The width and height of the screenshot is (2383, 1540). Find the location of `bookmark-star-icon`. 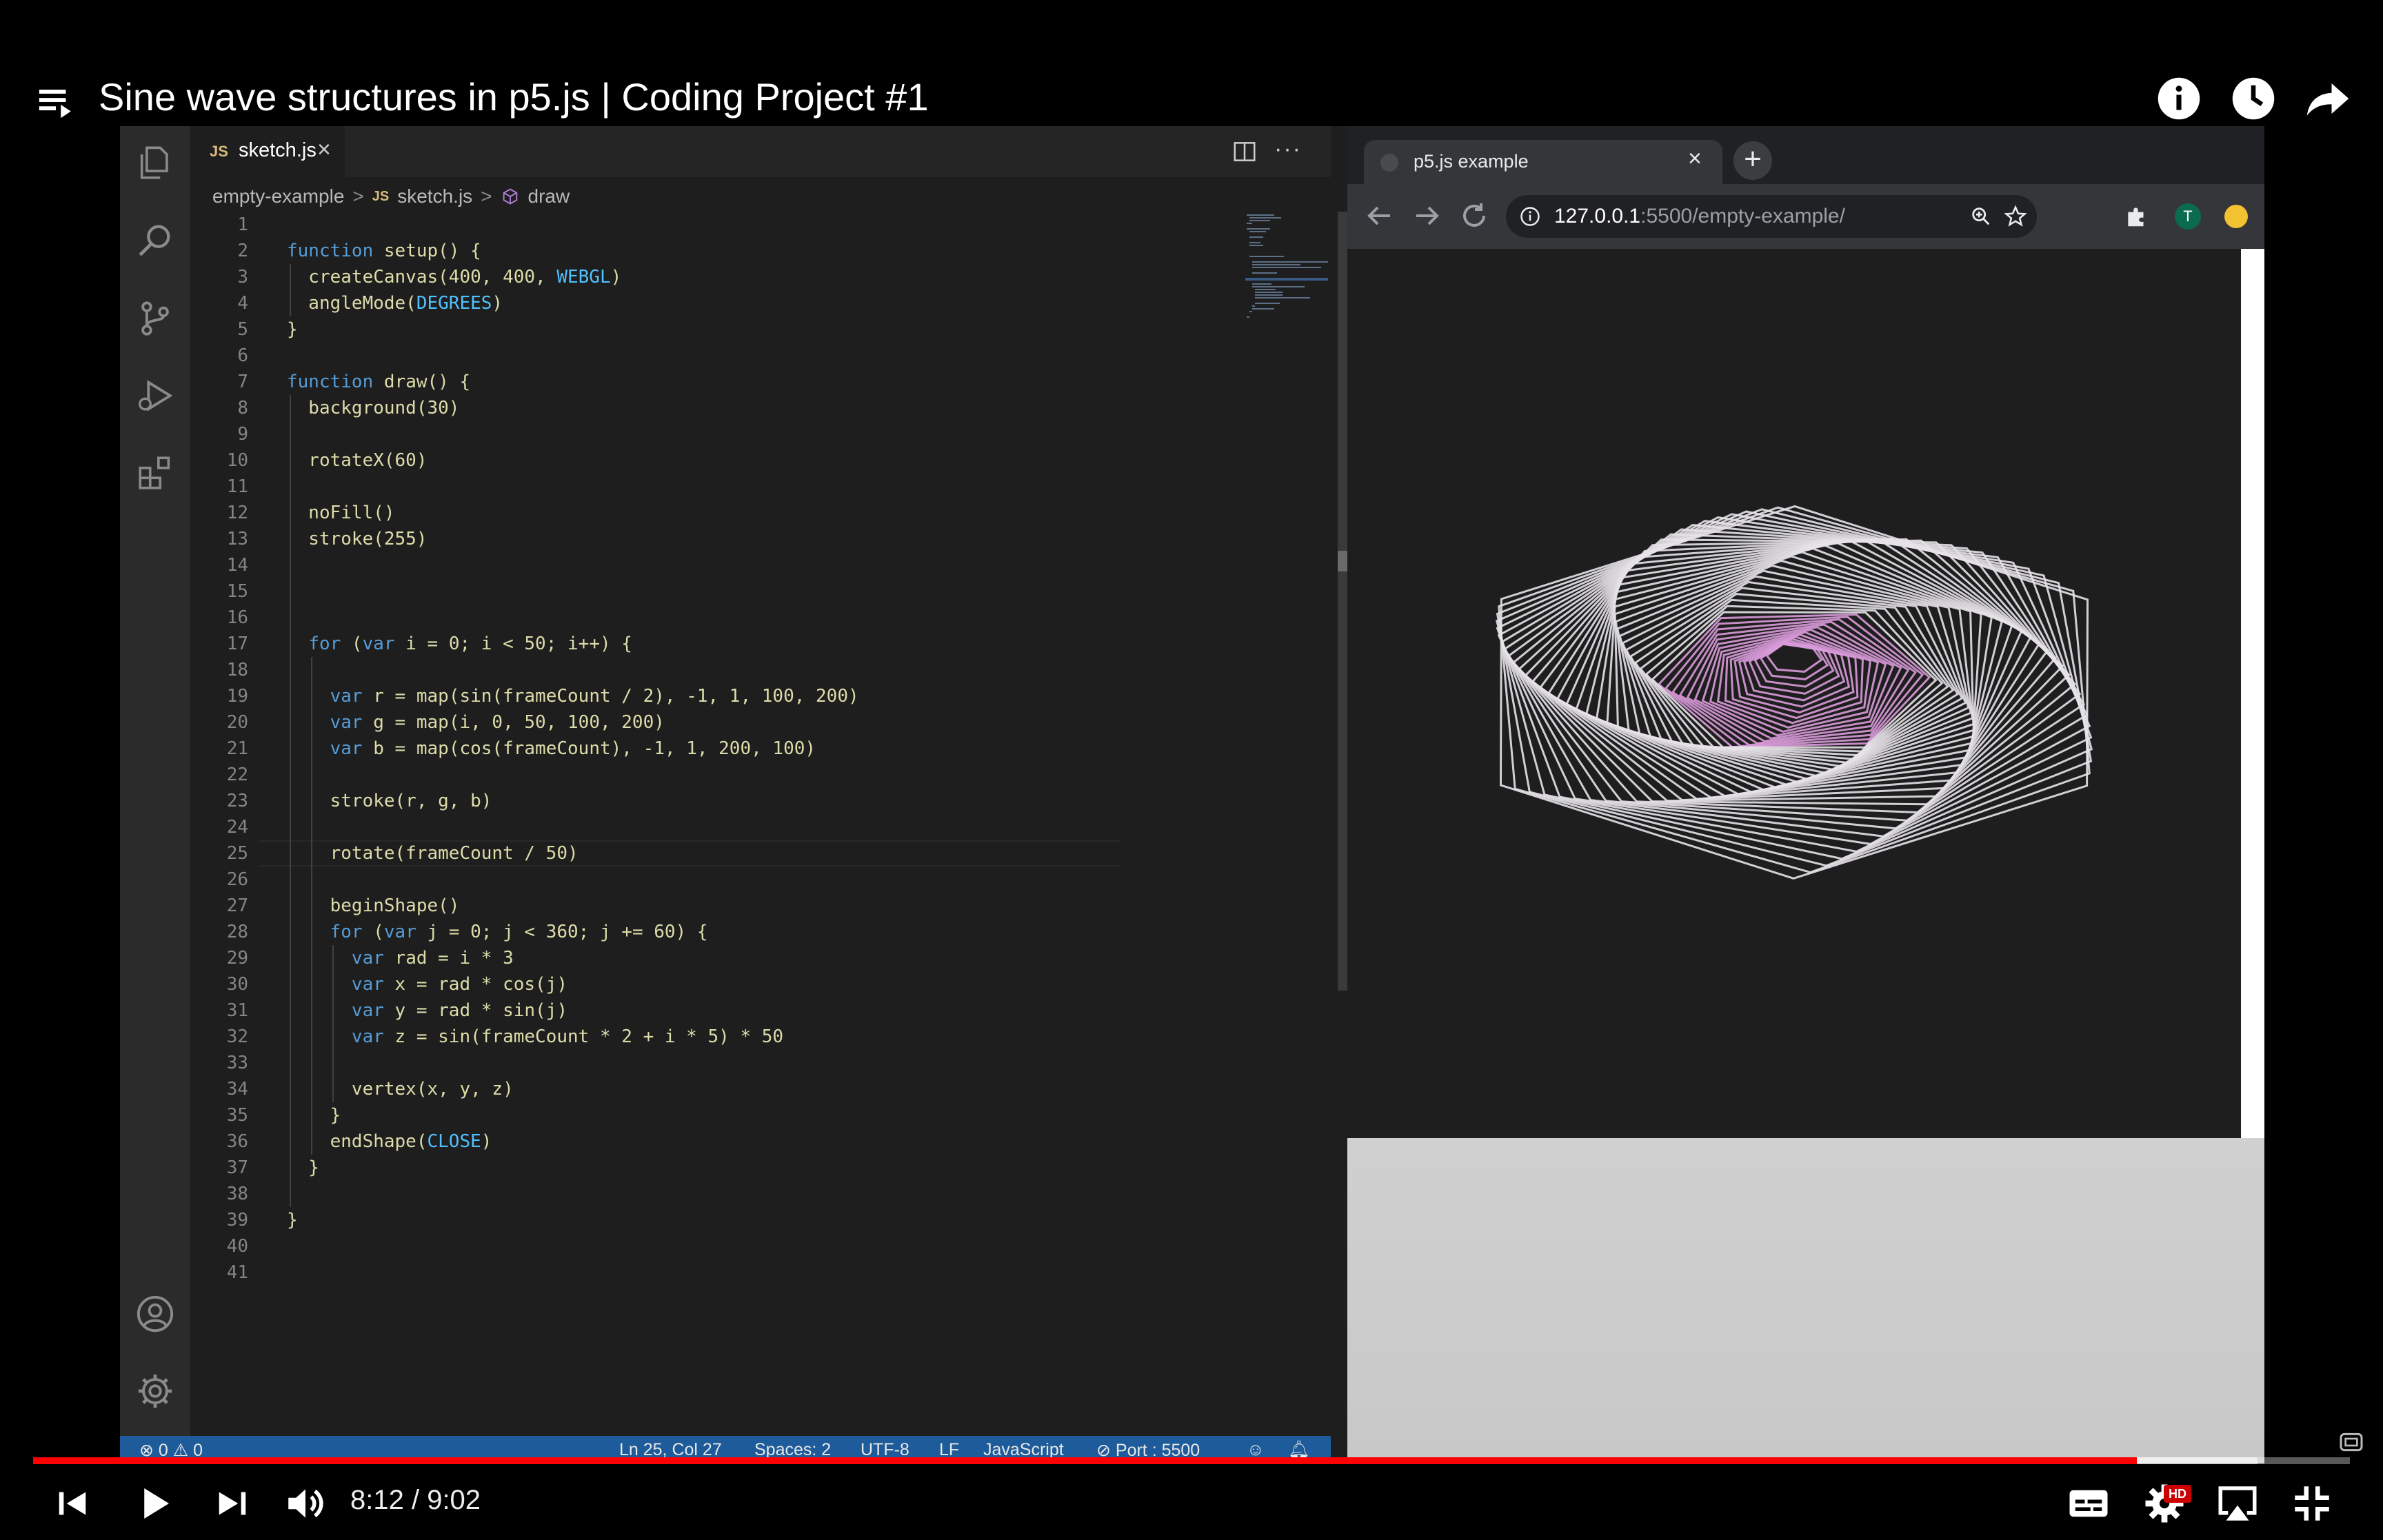

bookmark-star-icon is located at coordinates (2015, 217).